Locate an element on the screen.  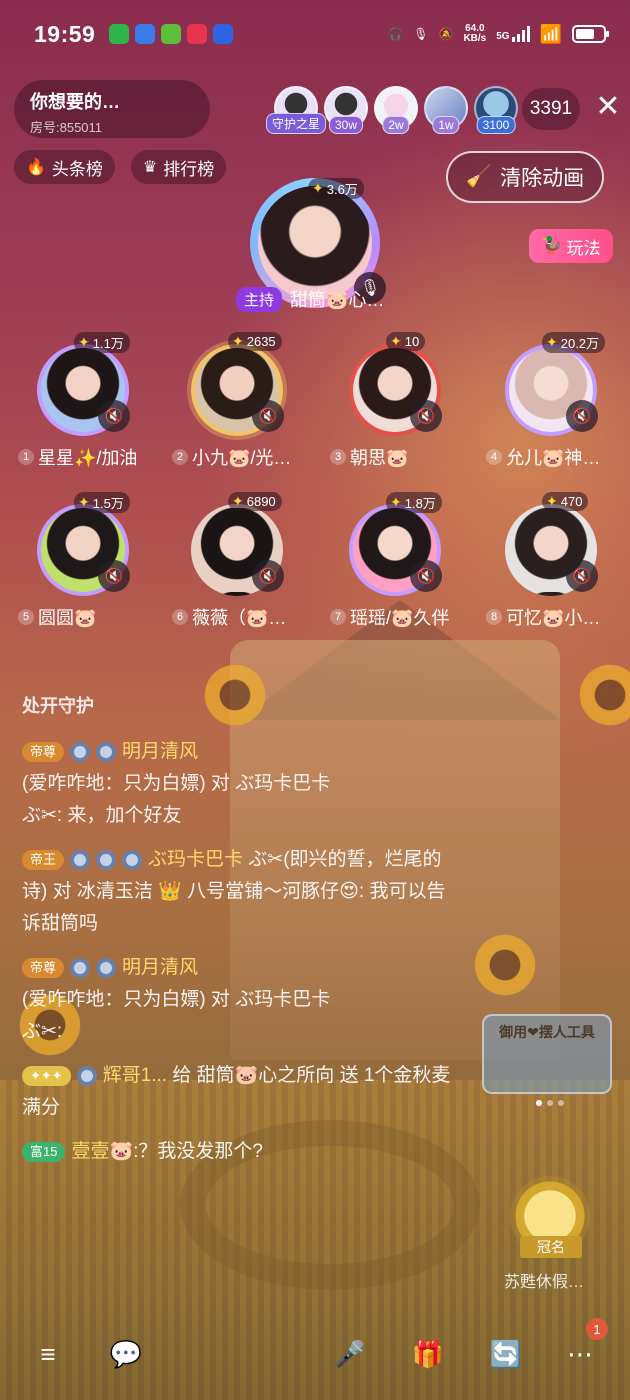
chat-nickname: 壹壹🐷 is located at coordinates (102, 1151).